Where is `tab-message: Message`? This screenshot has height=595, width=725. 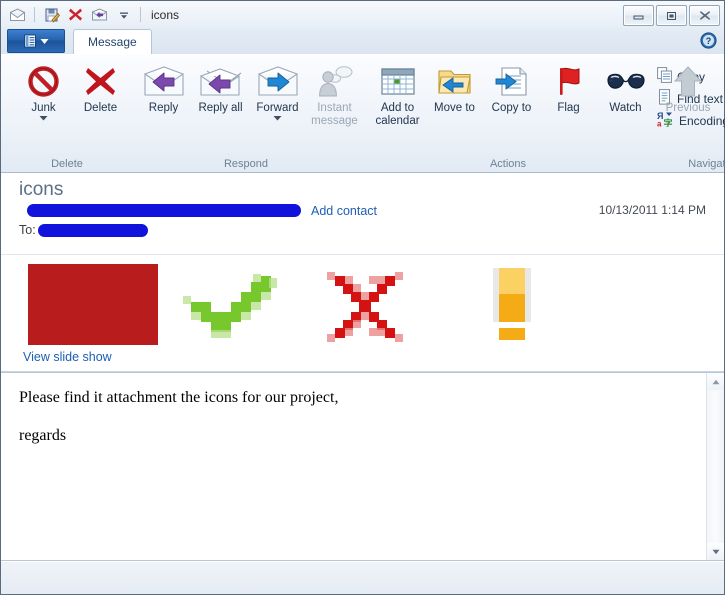
tab-message: Message is located at coordinates (112, 41).